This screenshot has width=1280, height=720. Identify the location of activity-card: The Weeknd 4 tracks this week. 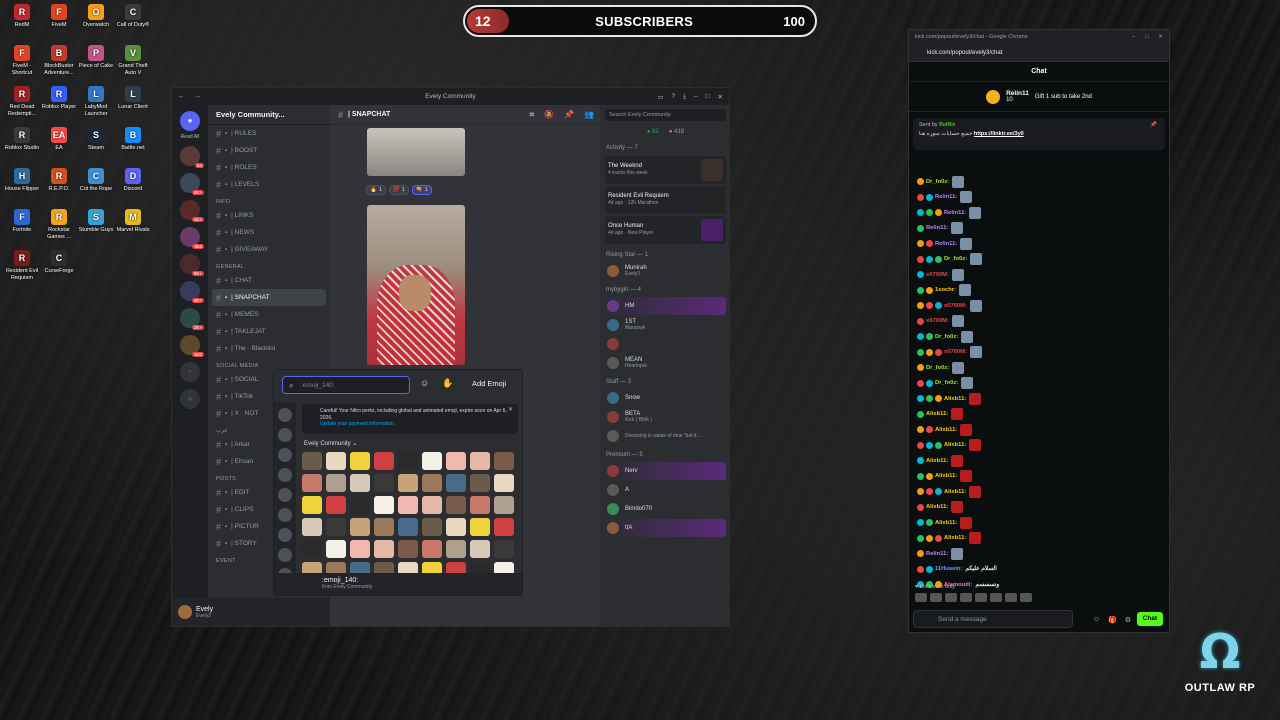
(665, 170).